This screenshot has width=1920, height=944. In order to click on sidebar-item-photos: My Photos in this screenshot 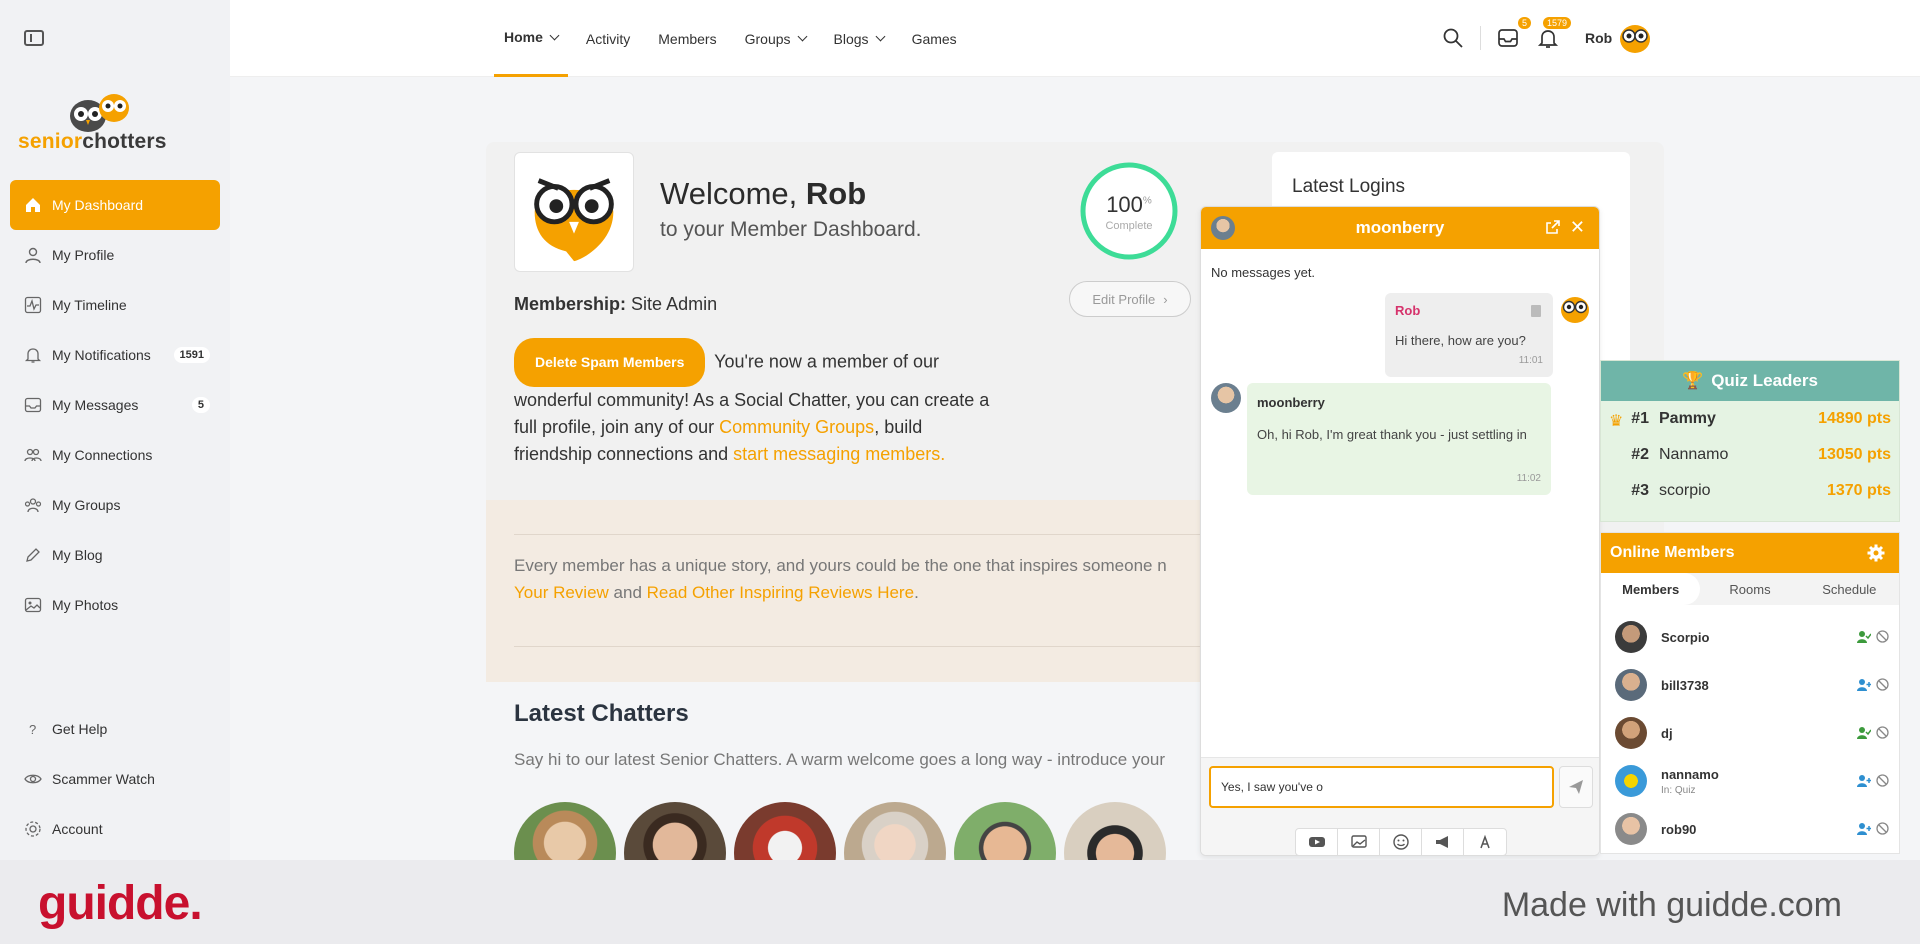, I will do `click(115, 605)`.